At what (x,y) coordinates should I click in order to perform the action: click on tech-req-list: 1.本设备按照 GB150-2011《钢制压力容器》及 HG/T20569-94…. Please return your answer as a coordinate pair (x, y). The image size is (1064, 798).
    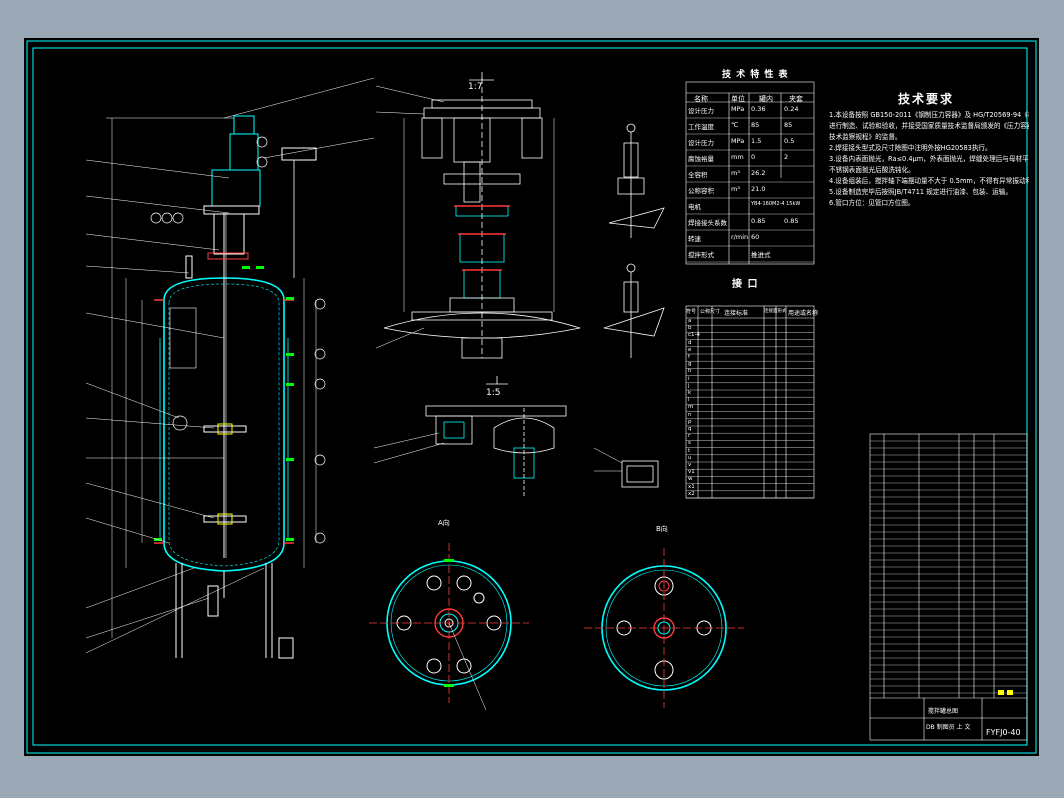
    Looking at the image, I should click on (929, 159).